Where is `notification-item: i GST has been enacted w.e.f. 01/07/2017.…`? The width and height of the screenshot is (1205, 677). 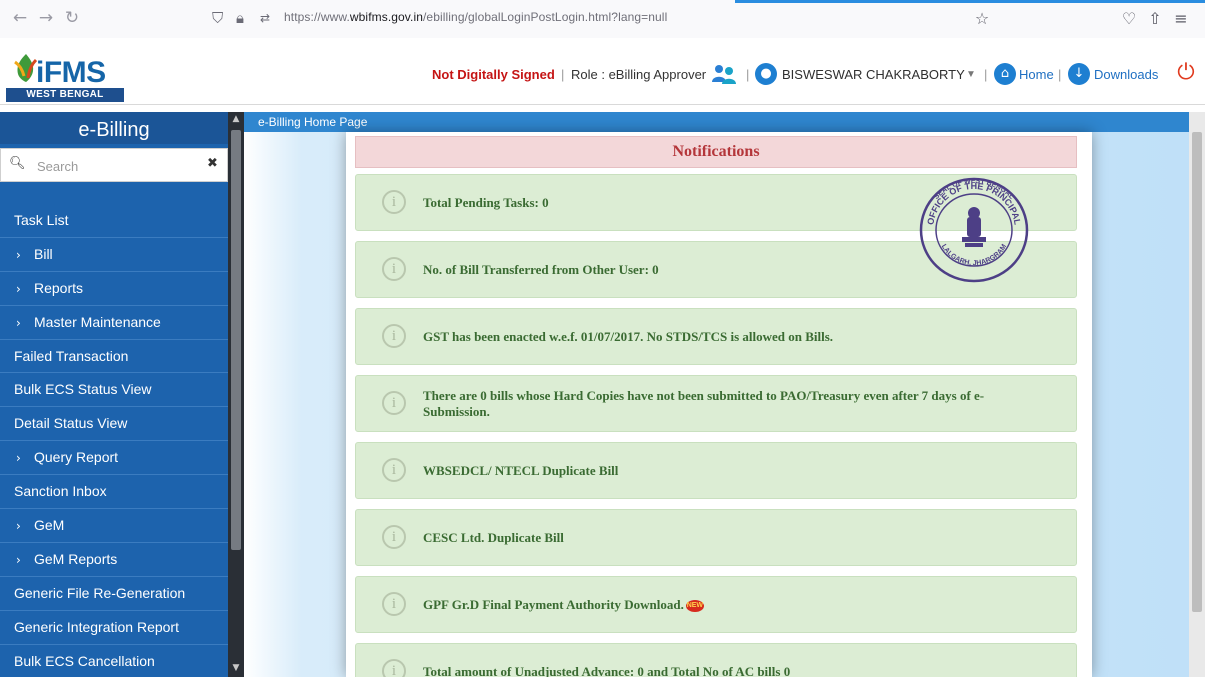 notification-item: i GST has been enacted w.e.f. 01/07/2017.… is located at coordinates (716, 336).